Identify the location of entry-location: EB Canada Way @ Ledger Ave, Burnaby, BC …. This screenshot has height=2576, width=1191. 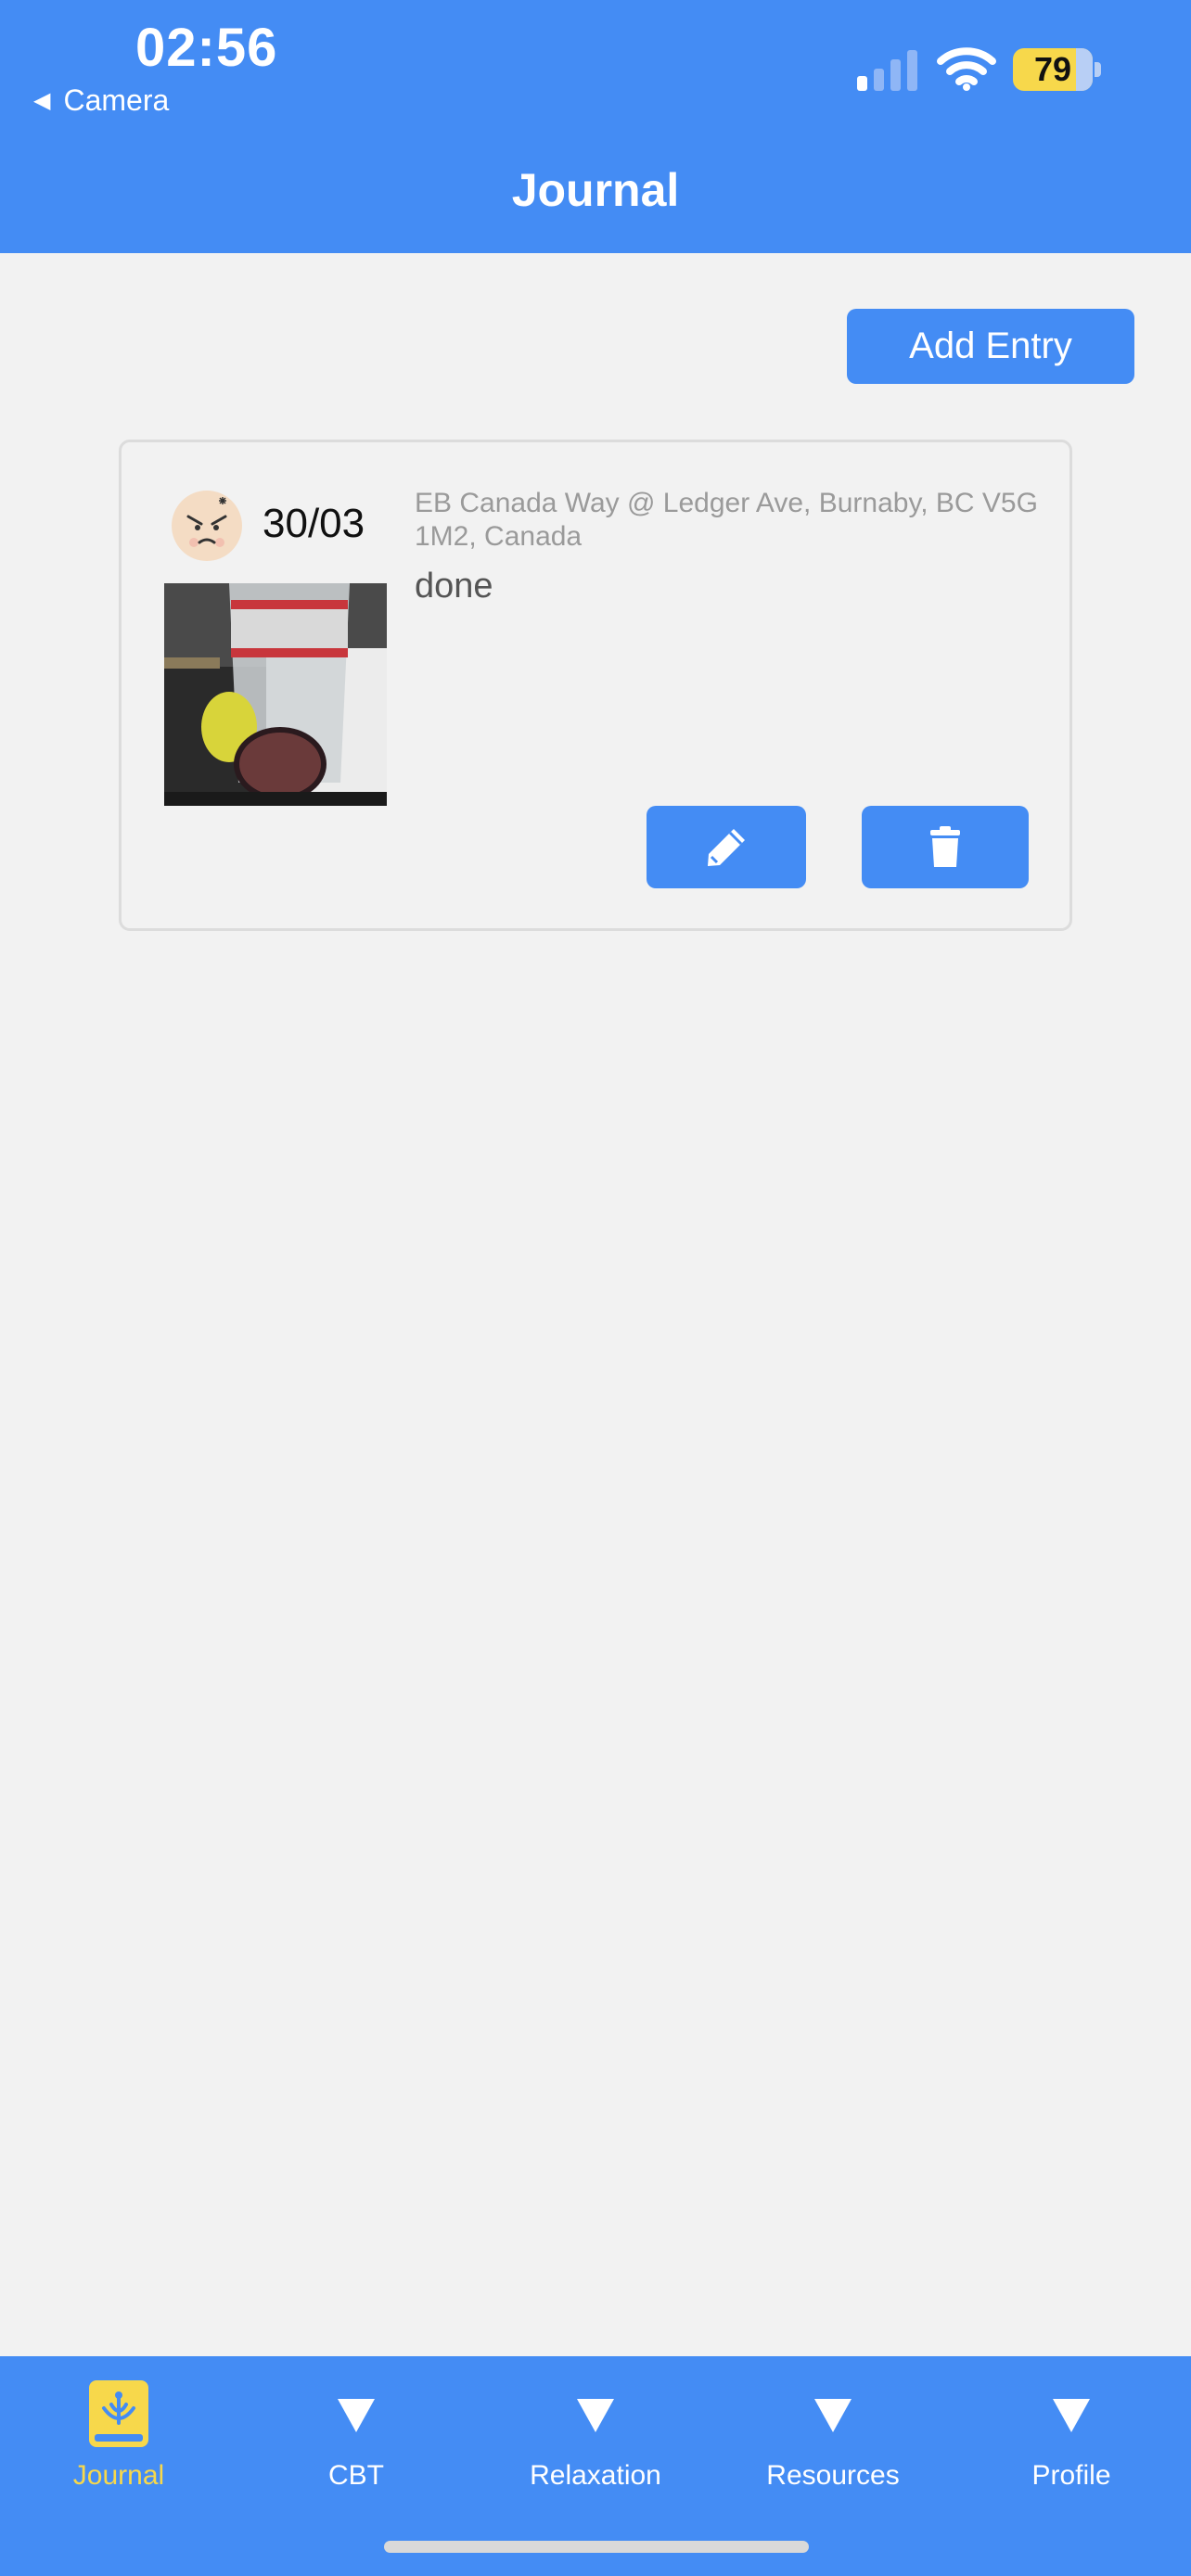
(726, 520).